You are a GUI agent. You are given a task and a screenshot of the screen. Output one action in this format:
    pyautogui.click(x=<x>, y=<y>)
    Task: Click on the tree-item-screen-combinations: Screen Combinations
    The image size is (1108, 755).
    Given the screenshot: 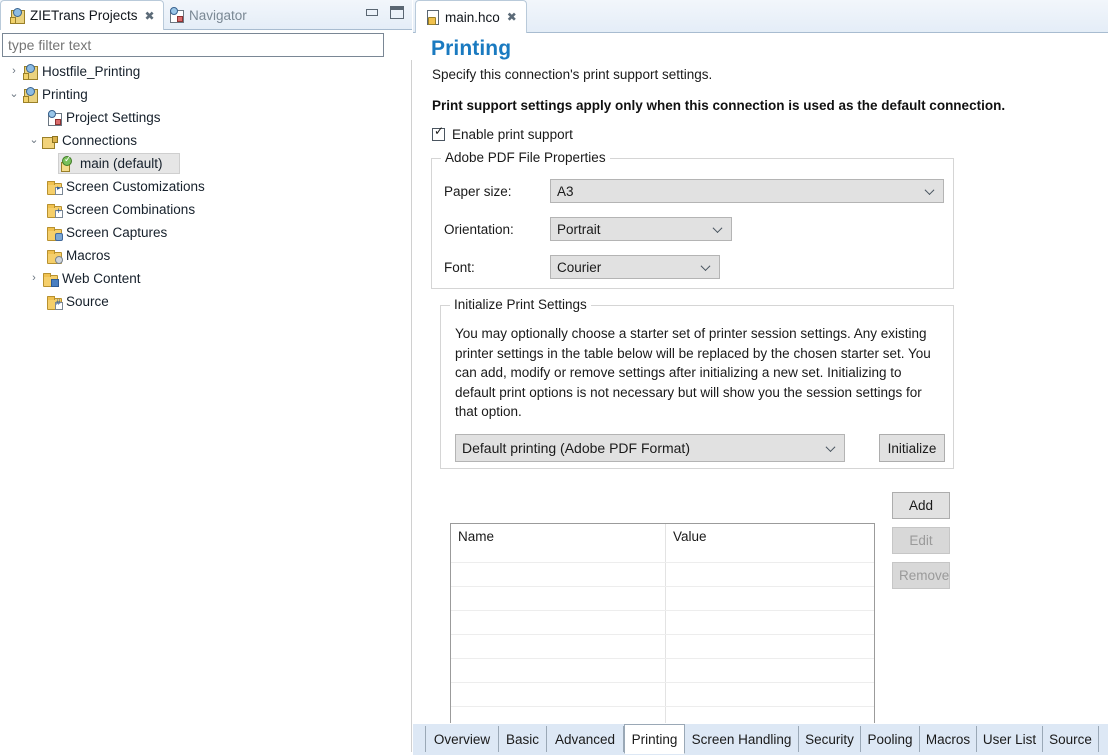 What is the action you would take?
    pyautogui.click(x=205, y=209)
    